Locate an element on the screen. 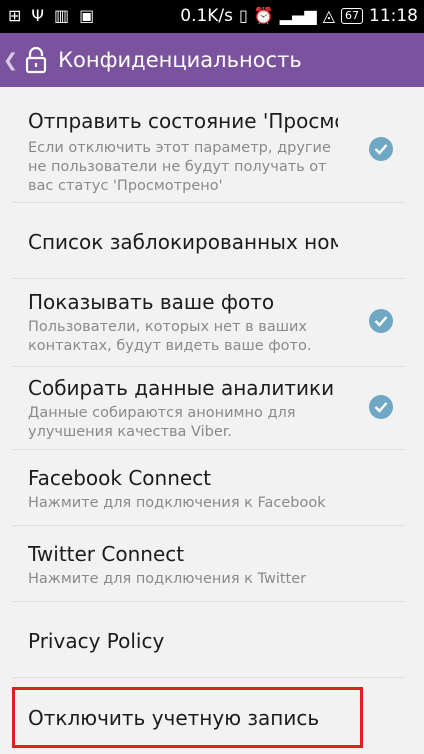  signal-icon: ▂▄▆ is located at coordinates (298, 15).